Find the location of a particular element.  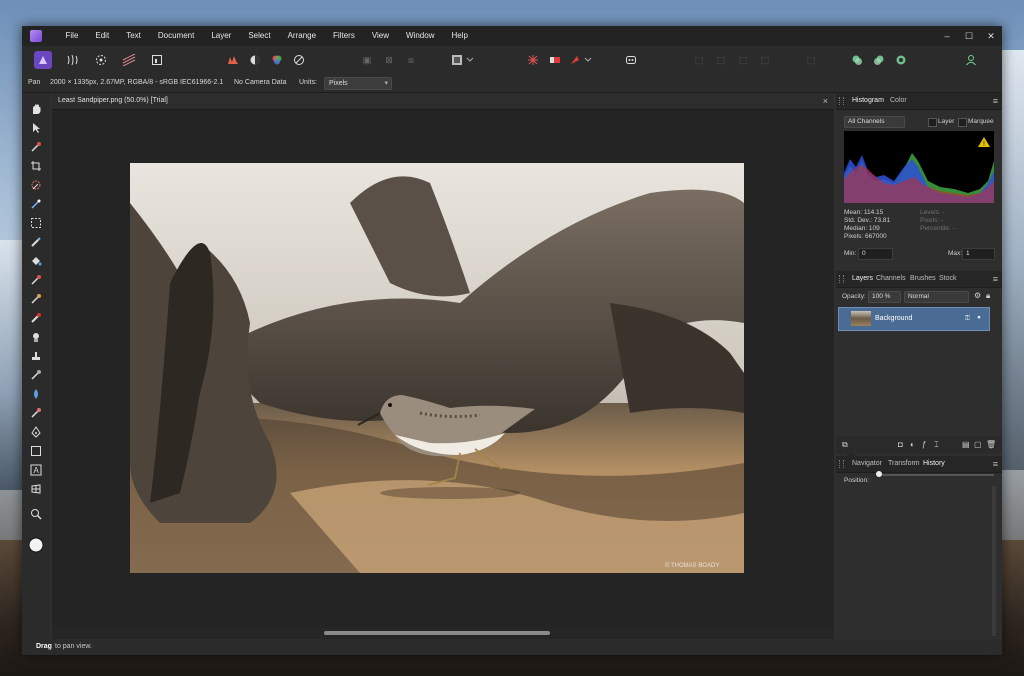

menu-item-select: Select is located at coordinates (259, 36).